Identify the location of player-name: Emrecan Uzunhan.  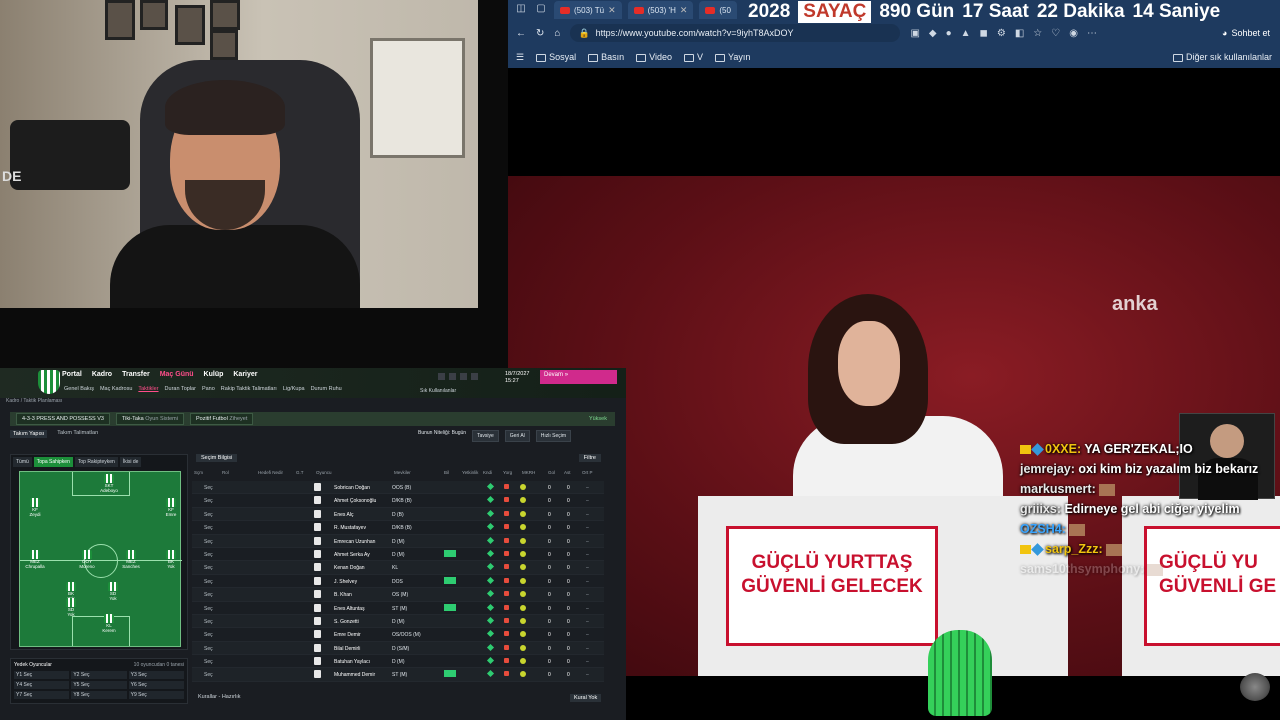
(354, 542).